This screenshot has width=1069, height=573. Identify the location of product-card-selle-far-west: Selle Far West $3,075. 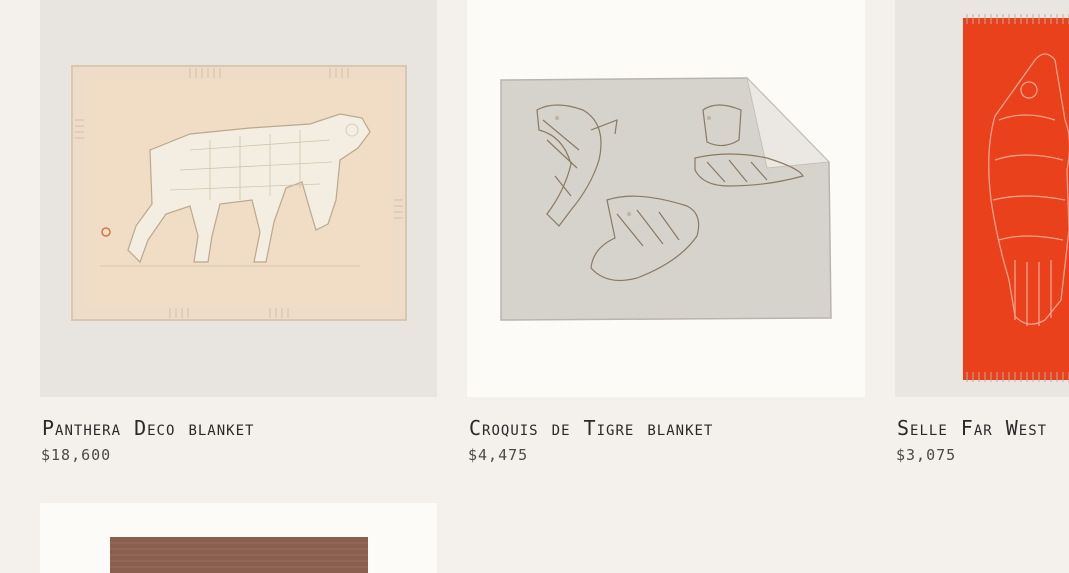
(982, 232).